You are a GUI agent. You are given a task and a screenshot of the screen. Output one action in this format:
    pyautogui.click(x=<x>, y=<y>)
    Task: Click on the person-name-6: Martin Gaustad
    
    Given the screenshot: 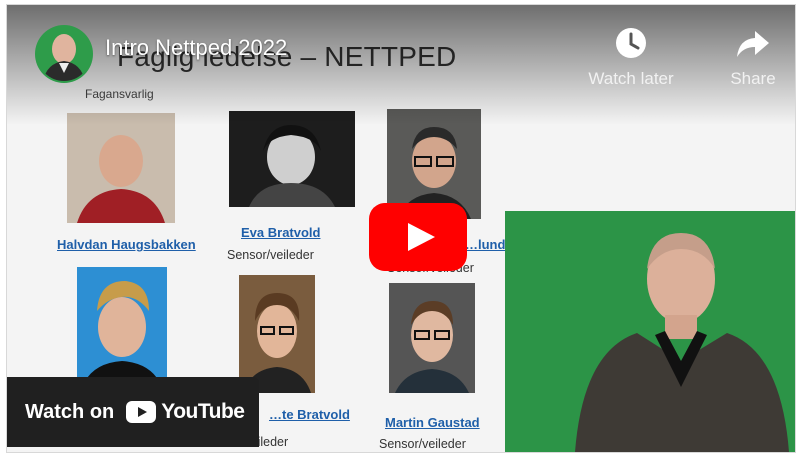 What is the action you would take?
    pyautogui.click(x=432, y=422)
    